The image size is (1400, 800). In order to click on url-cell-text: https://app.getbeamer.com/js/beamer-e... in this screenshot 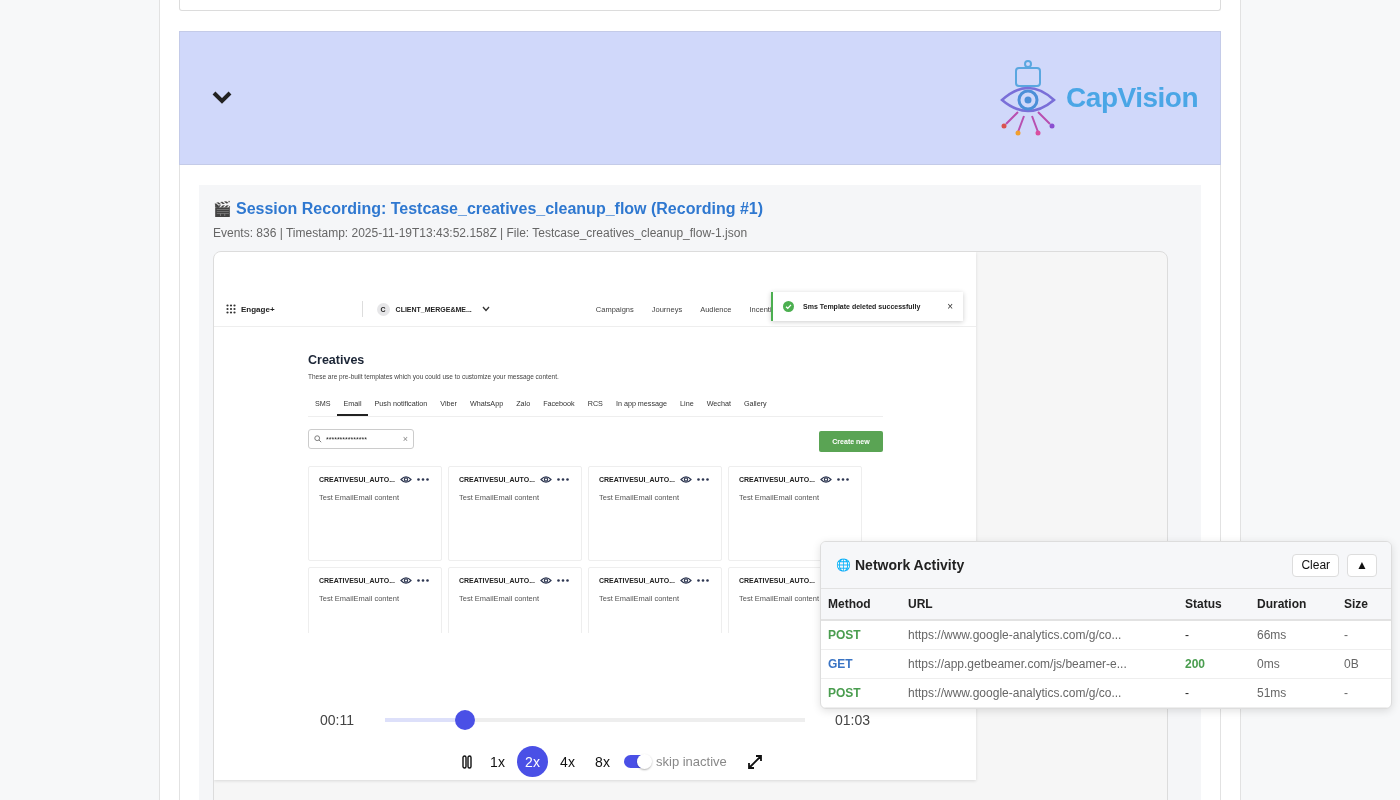, I will do `click(1018, 664)`.